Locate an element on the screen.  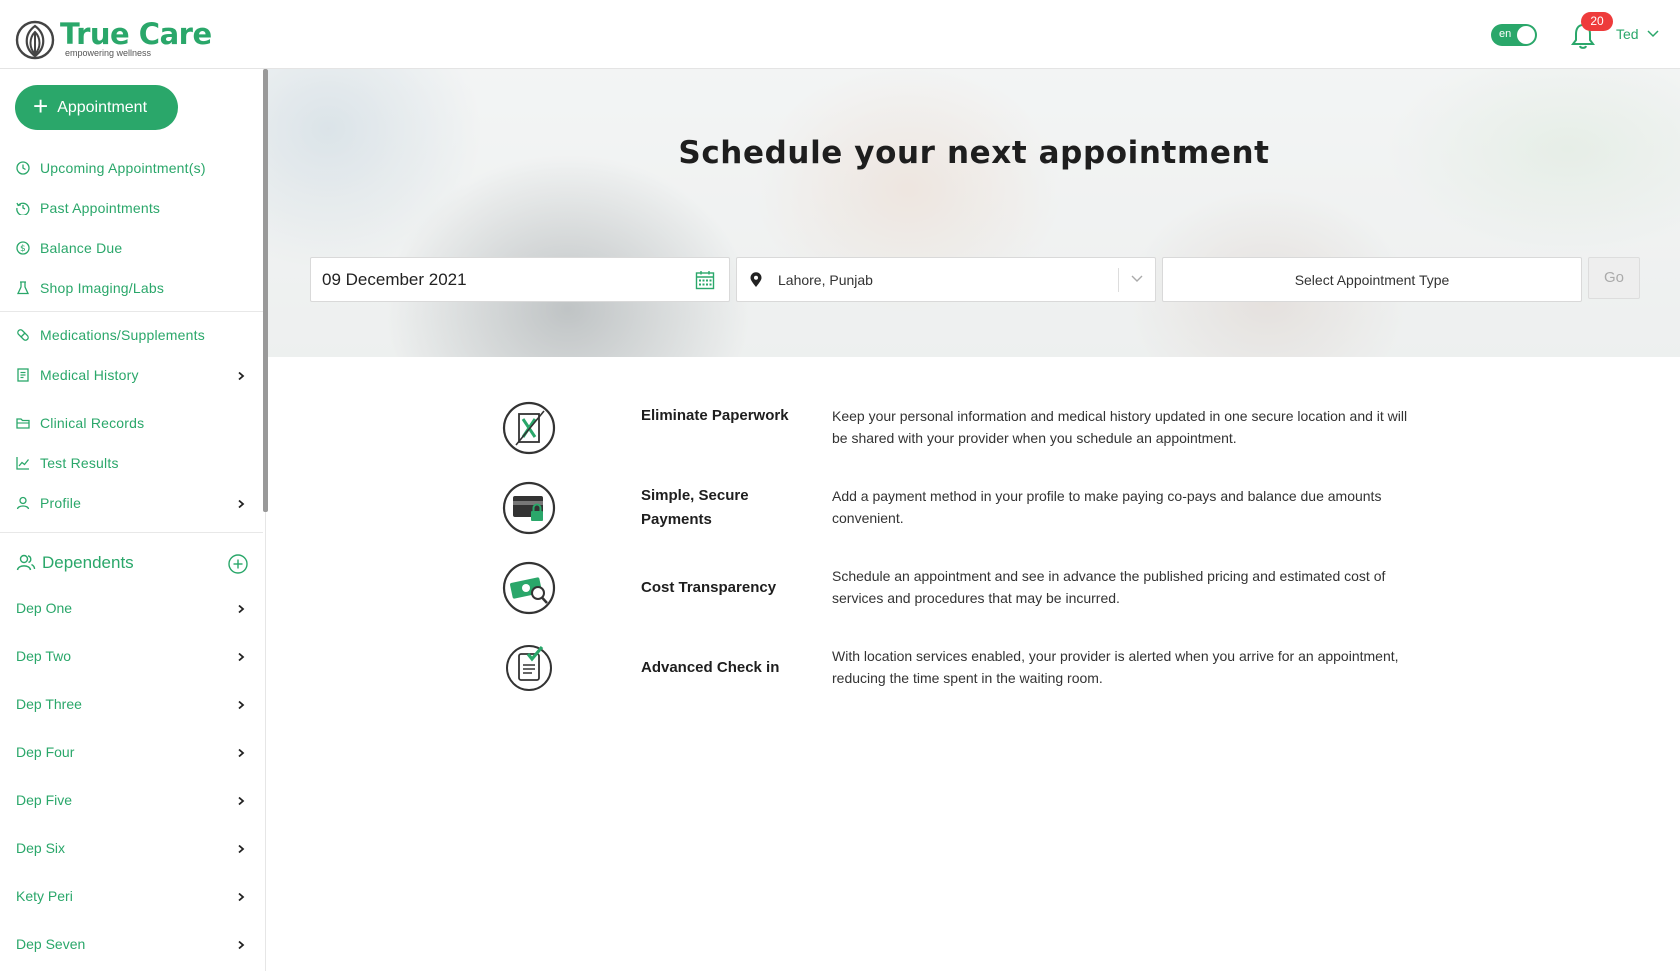
appointment-type-select: Select Appointment Type is located at coordinates (1372, 279).